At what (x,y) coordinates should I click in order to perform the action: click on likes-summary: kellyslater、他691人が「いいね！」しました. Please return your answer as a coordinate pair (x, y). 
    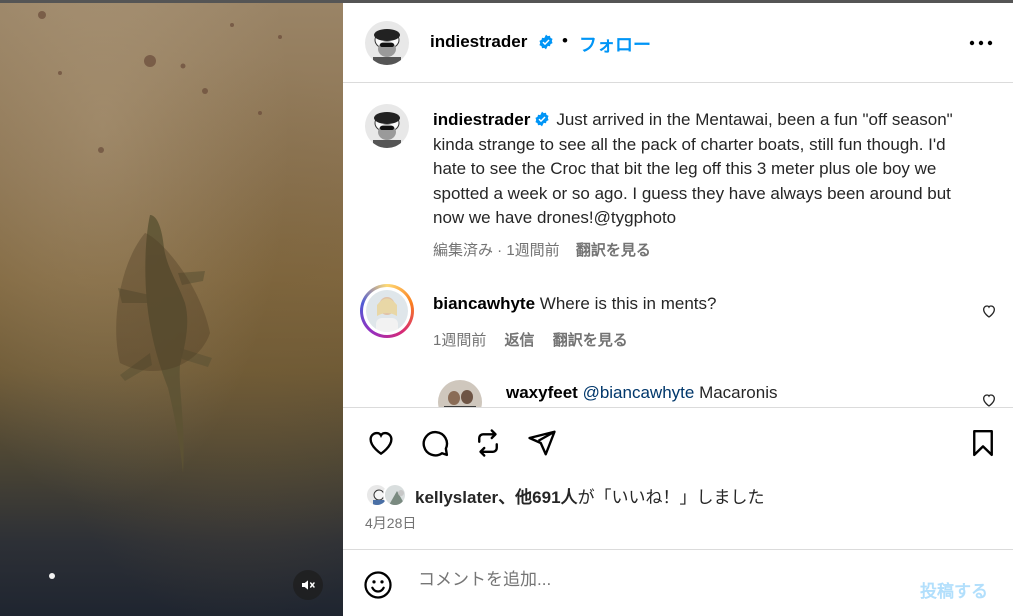
    Looking at the image, I should click on (565, 495).